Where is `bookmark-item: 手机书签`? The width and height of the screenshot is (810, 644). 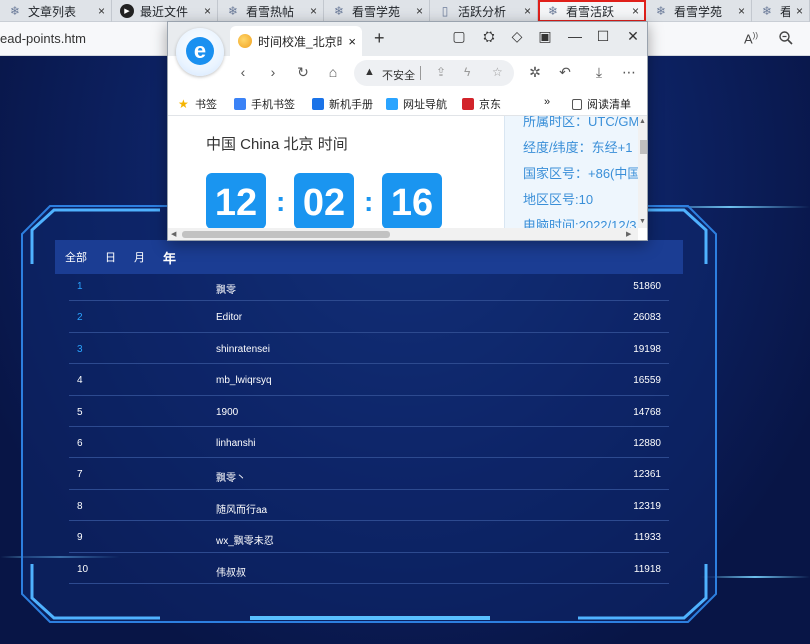 bookmark-item: 手机书签 is located at coordinates (264, 104).